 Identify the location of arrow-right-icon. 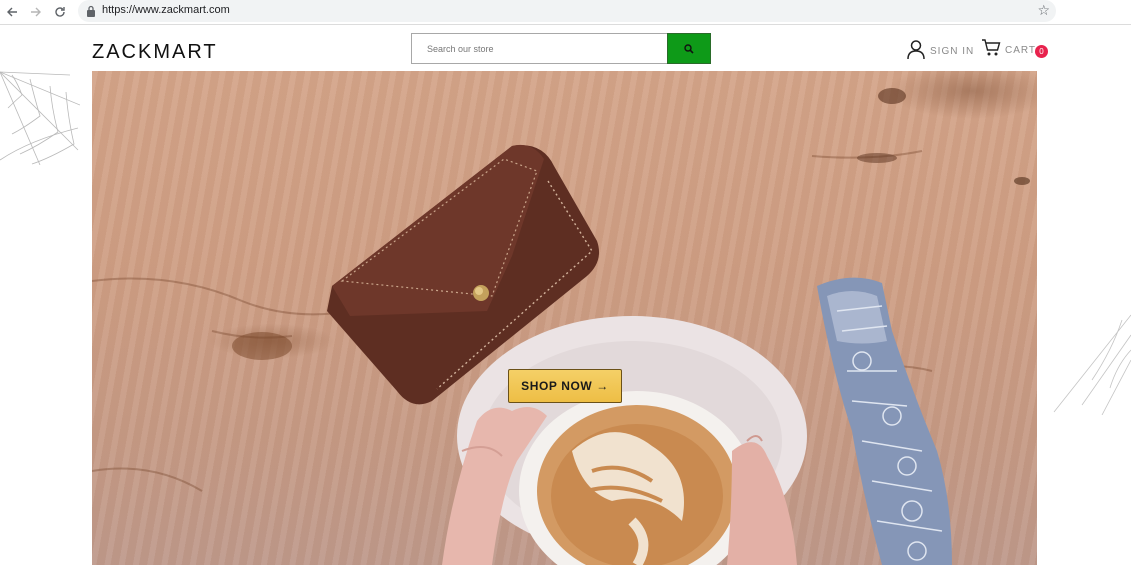
(36, 12).